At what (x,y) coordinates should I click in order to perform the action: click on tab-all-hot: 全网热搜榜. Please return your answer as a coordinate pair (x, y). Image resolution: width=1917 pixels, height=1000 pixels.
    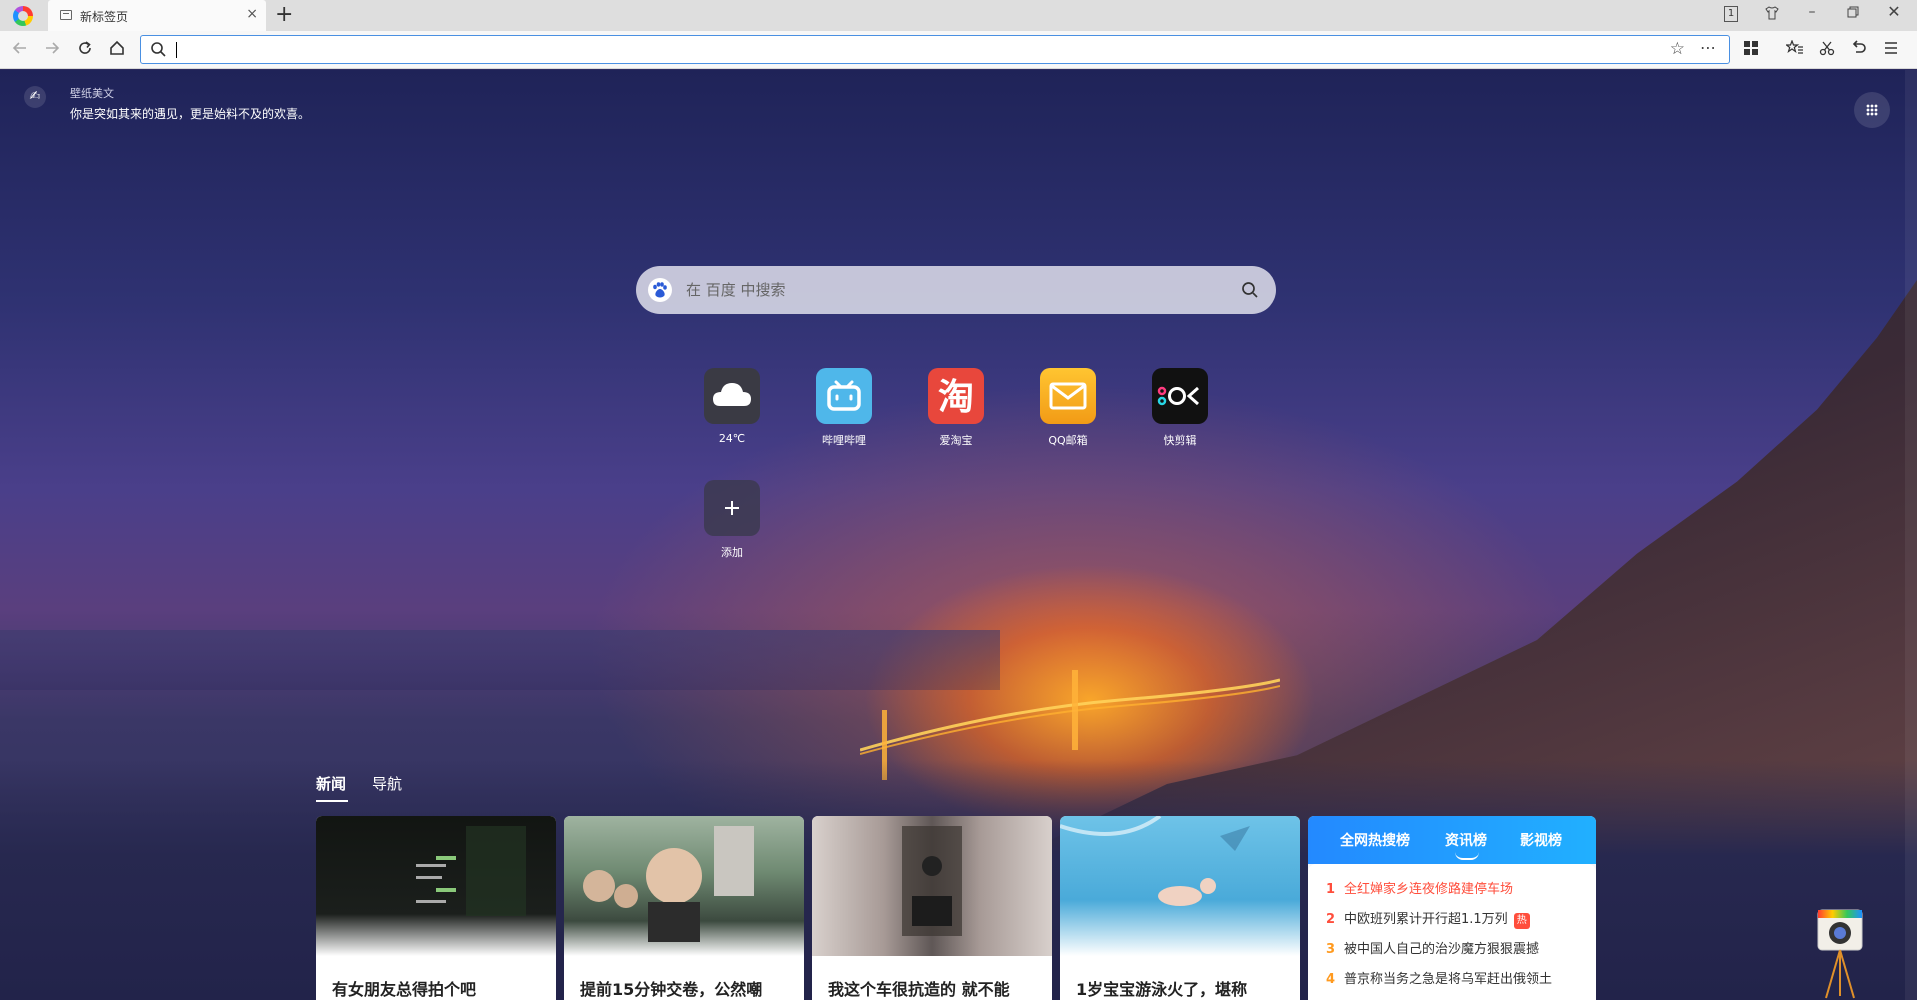
    Looking at the image, I should click on (1375, 840).